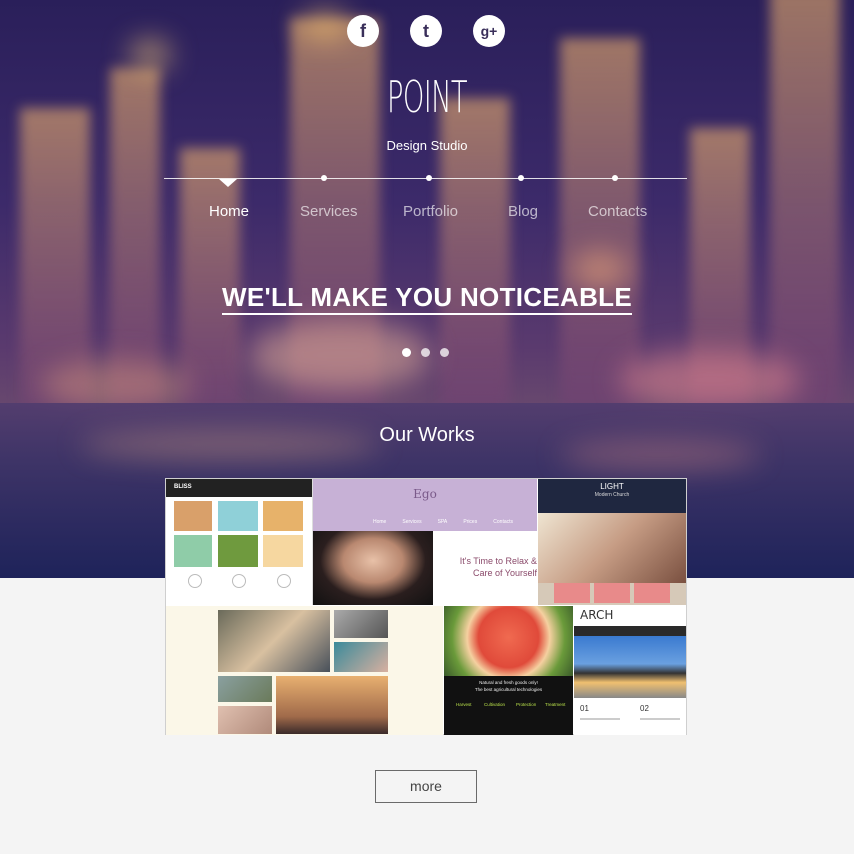 Image resolution: width=854 pixels, height=854 pixels. Describe the element at coordinates (426, 786) in the screenshot. I see `more-button: more` at that location.